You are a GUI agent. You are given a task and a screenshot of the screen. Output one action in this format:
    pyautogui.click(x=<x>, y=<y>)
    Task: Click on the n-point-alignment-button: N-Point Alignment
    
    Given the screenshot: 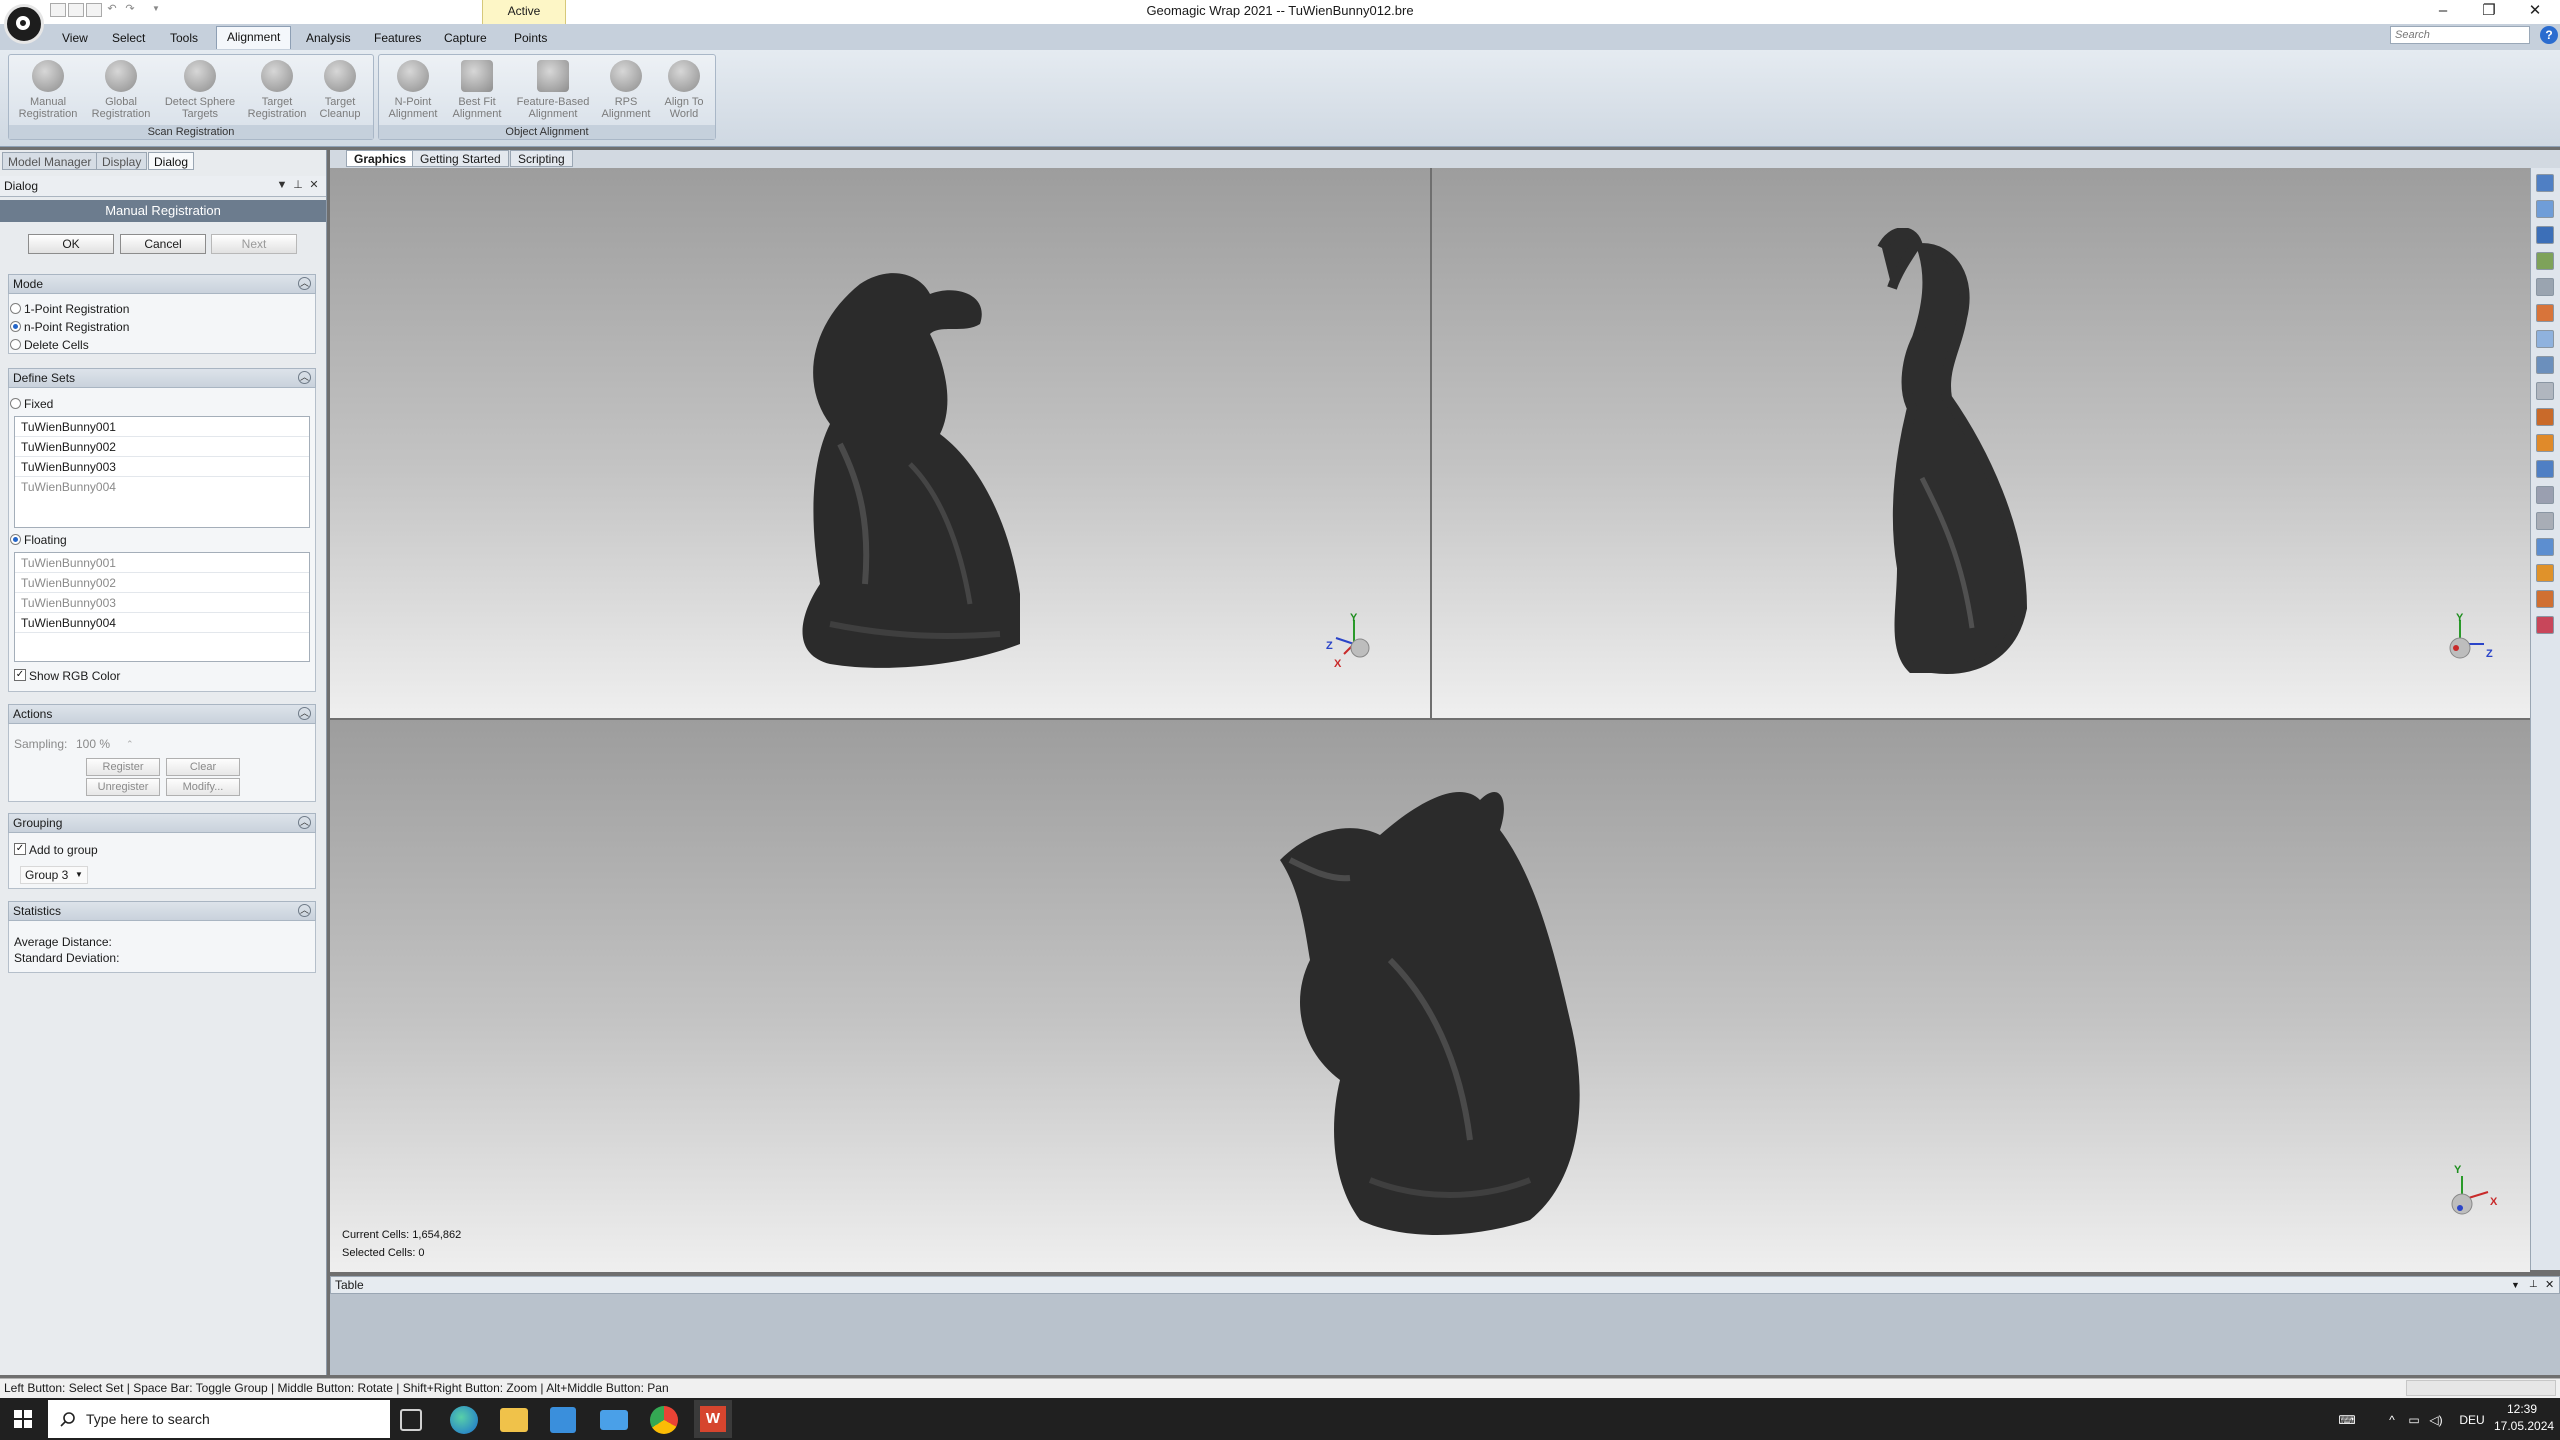 What is the action you would take?
    pyautogui.click(x=413, y=93)
    